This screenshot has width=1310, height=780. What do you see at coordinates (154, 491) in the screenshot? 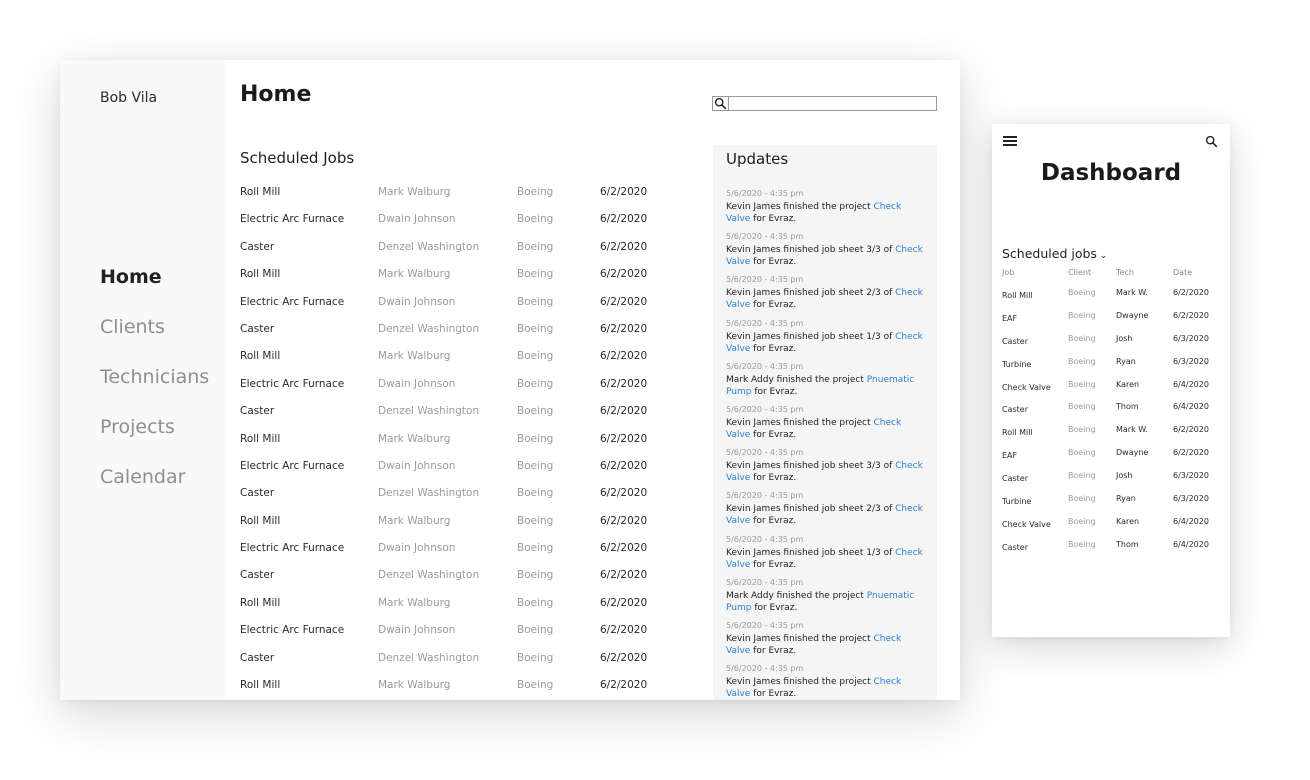
I see `sidebar-item-calendar: Calendar` at bounding box center [154, 491].